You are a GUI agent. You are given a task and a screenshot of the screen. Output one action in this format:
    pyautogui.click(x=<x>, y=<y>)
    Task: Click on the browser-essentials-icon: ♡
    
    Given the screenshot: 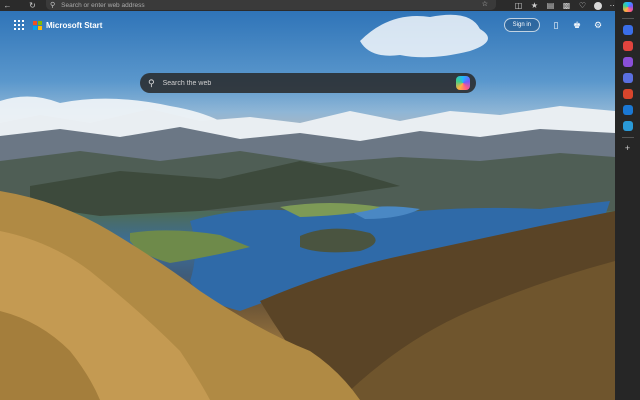 What is the action you would take?
    pyautogui.click(x=582, y=5)
    